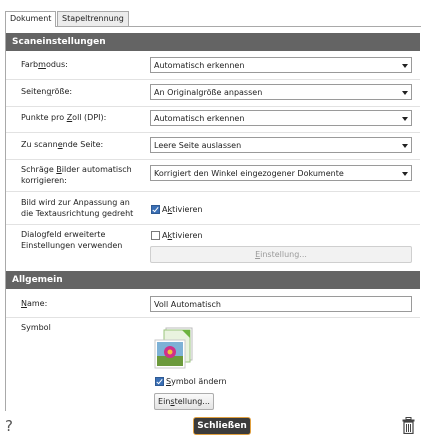  Describe the element at coordinates (155, 235) in the screenshot. I see `advanced-checkbox` at that location.